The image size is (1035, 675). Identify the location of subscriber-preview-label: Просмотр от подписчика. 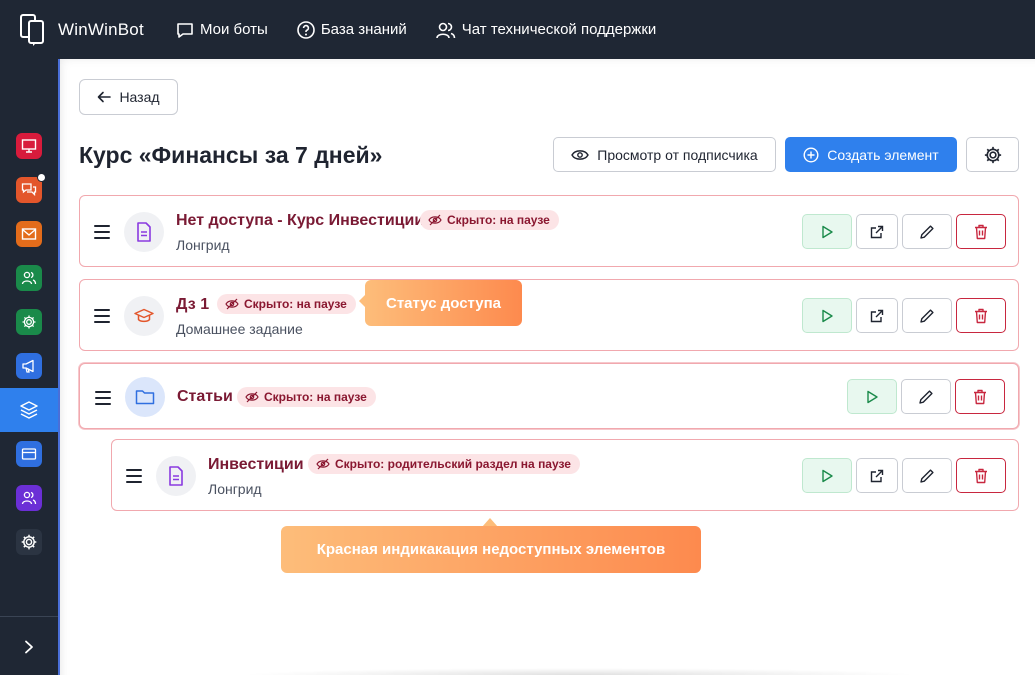
(677, 154).